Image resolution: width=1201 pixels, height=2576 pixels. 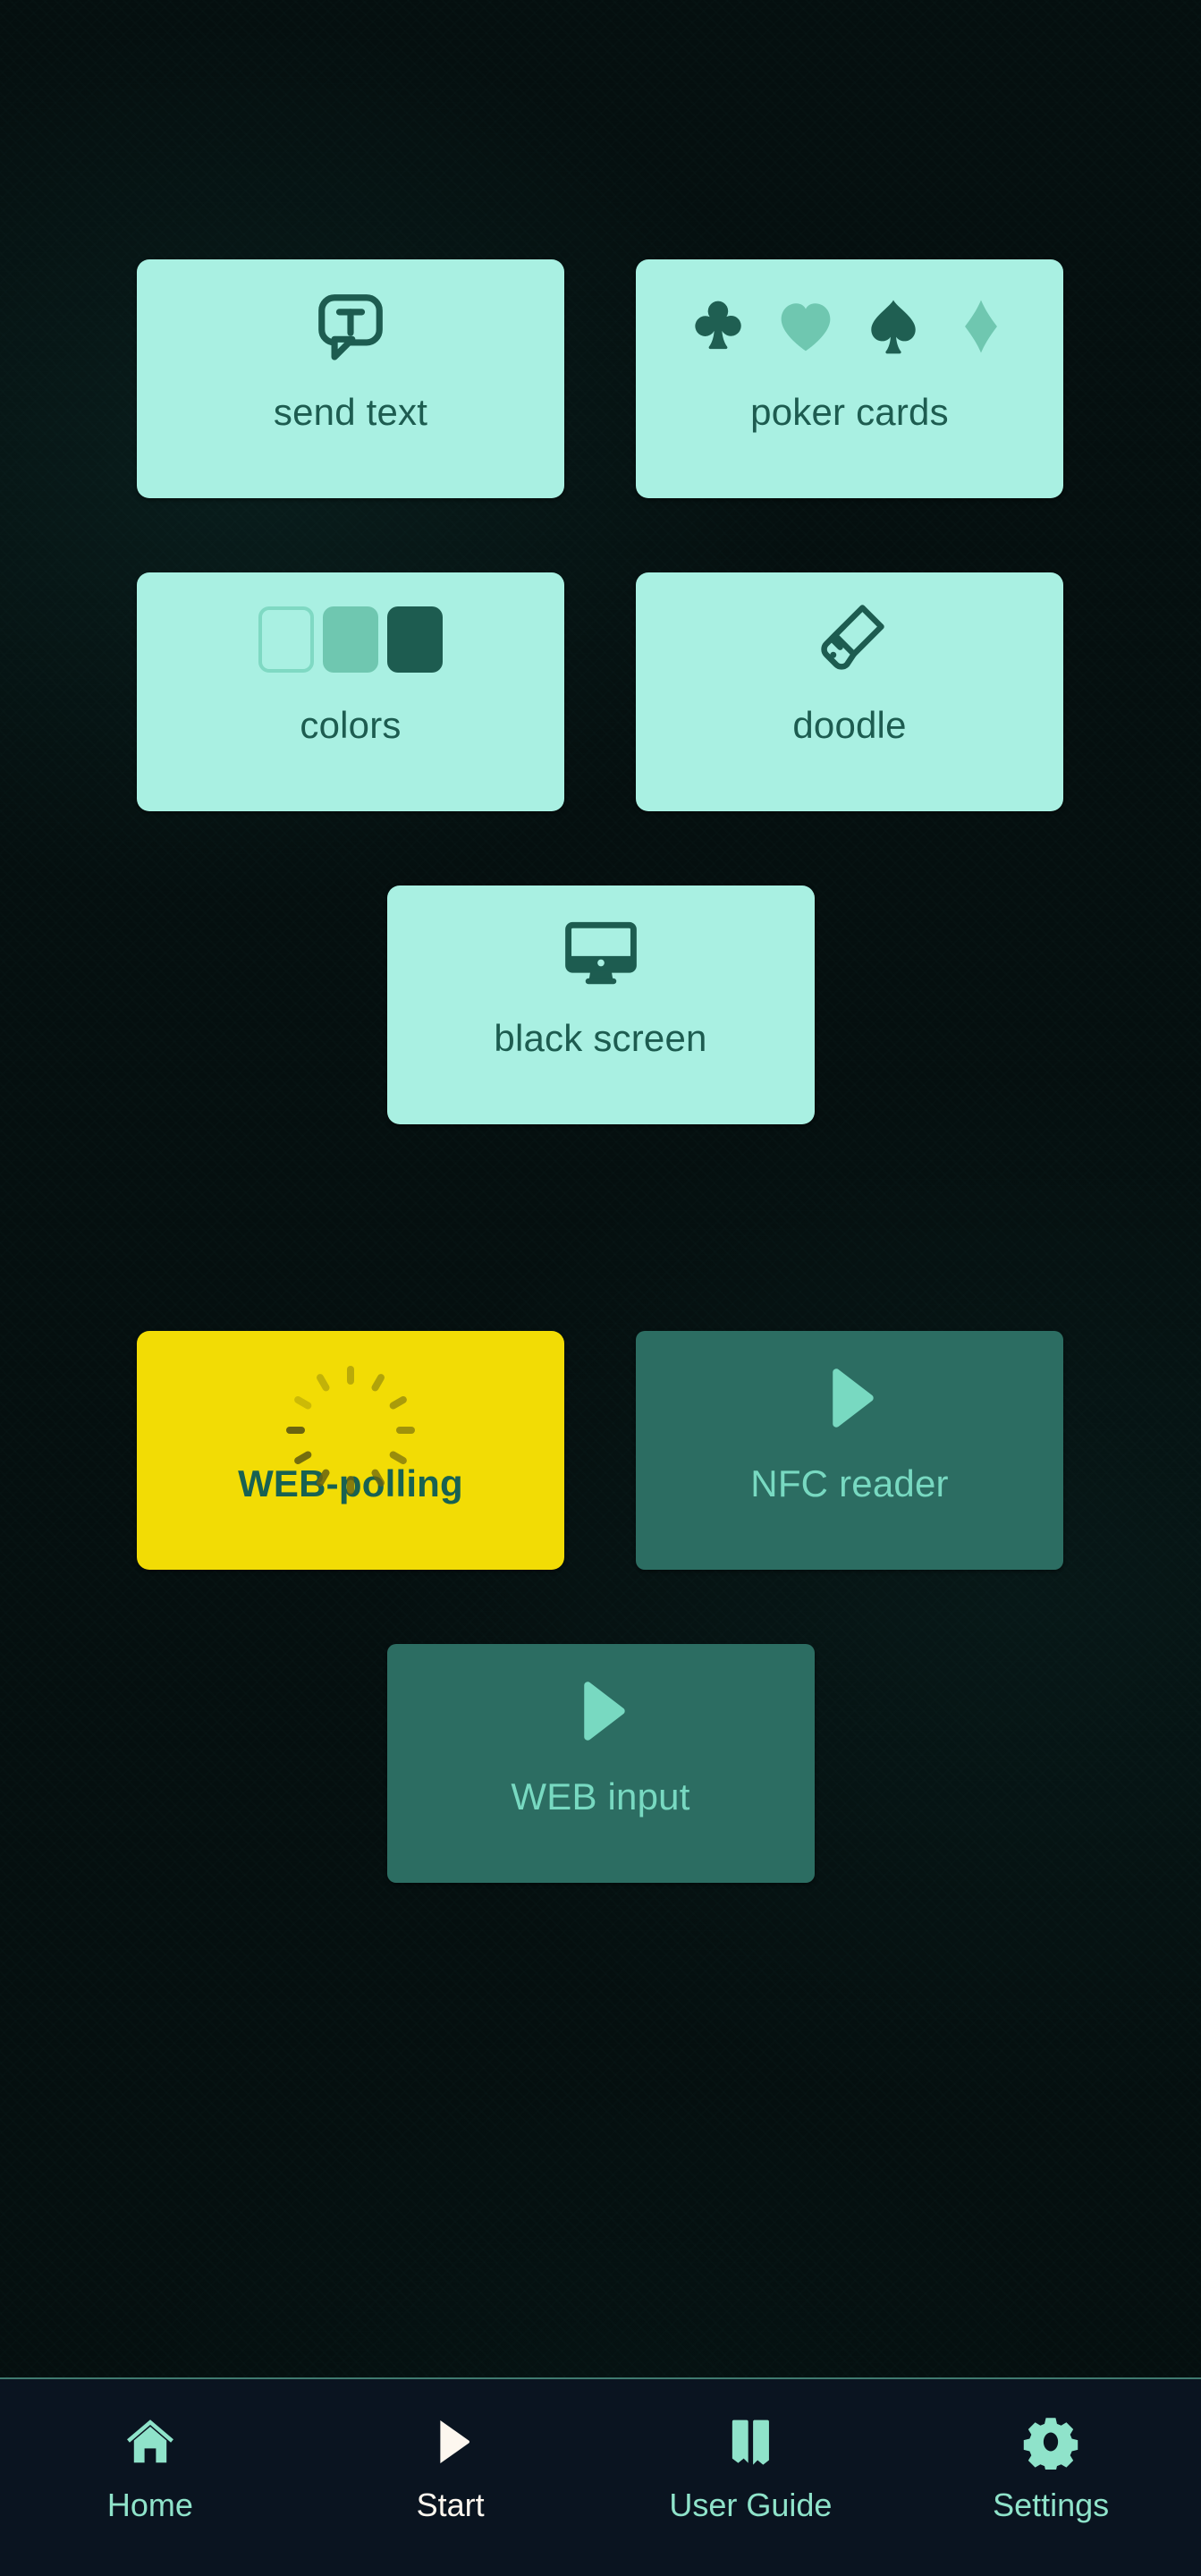 What do you see at coordinates (750, 2441) in the screenshot?
I see `open-book-icon` at bounding box center [750, 2441].